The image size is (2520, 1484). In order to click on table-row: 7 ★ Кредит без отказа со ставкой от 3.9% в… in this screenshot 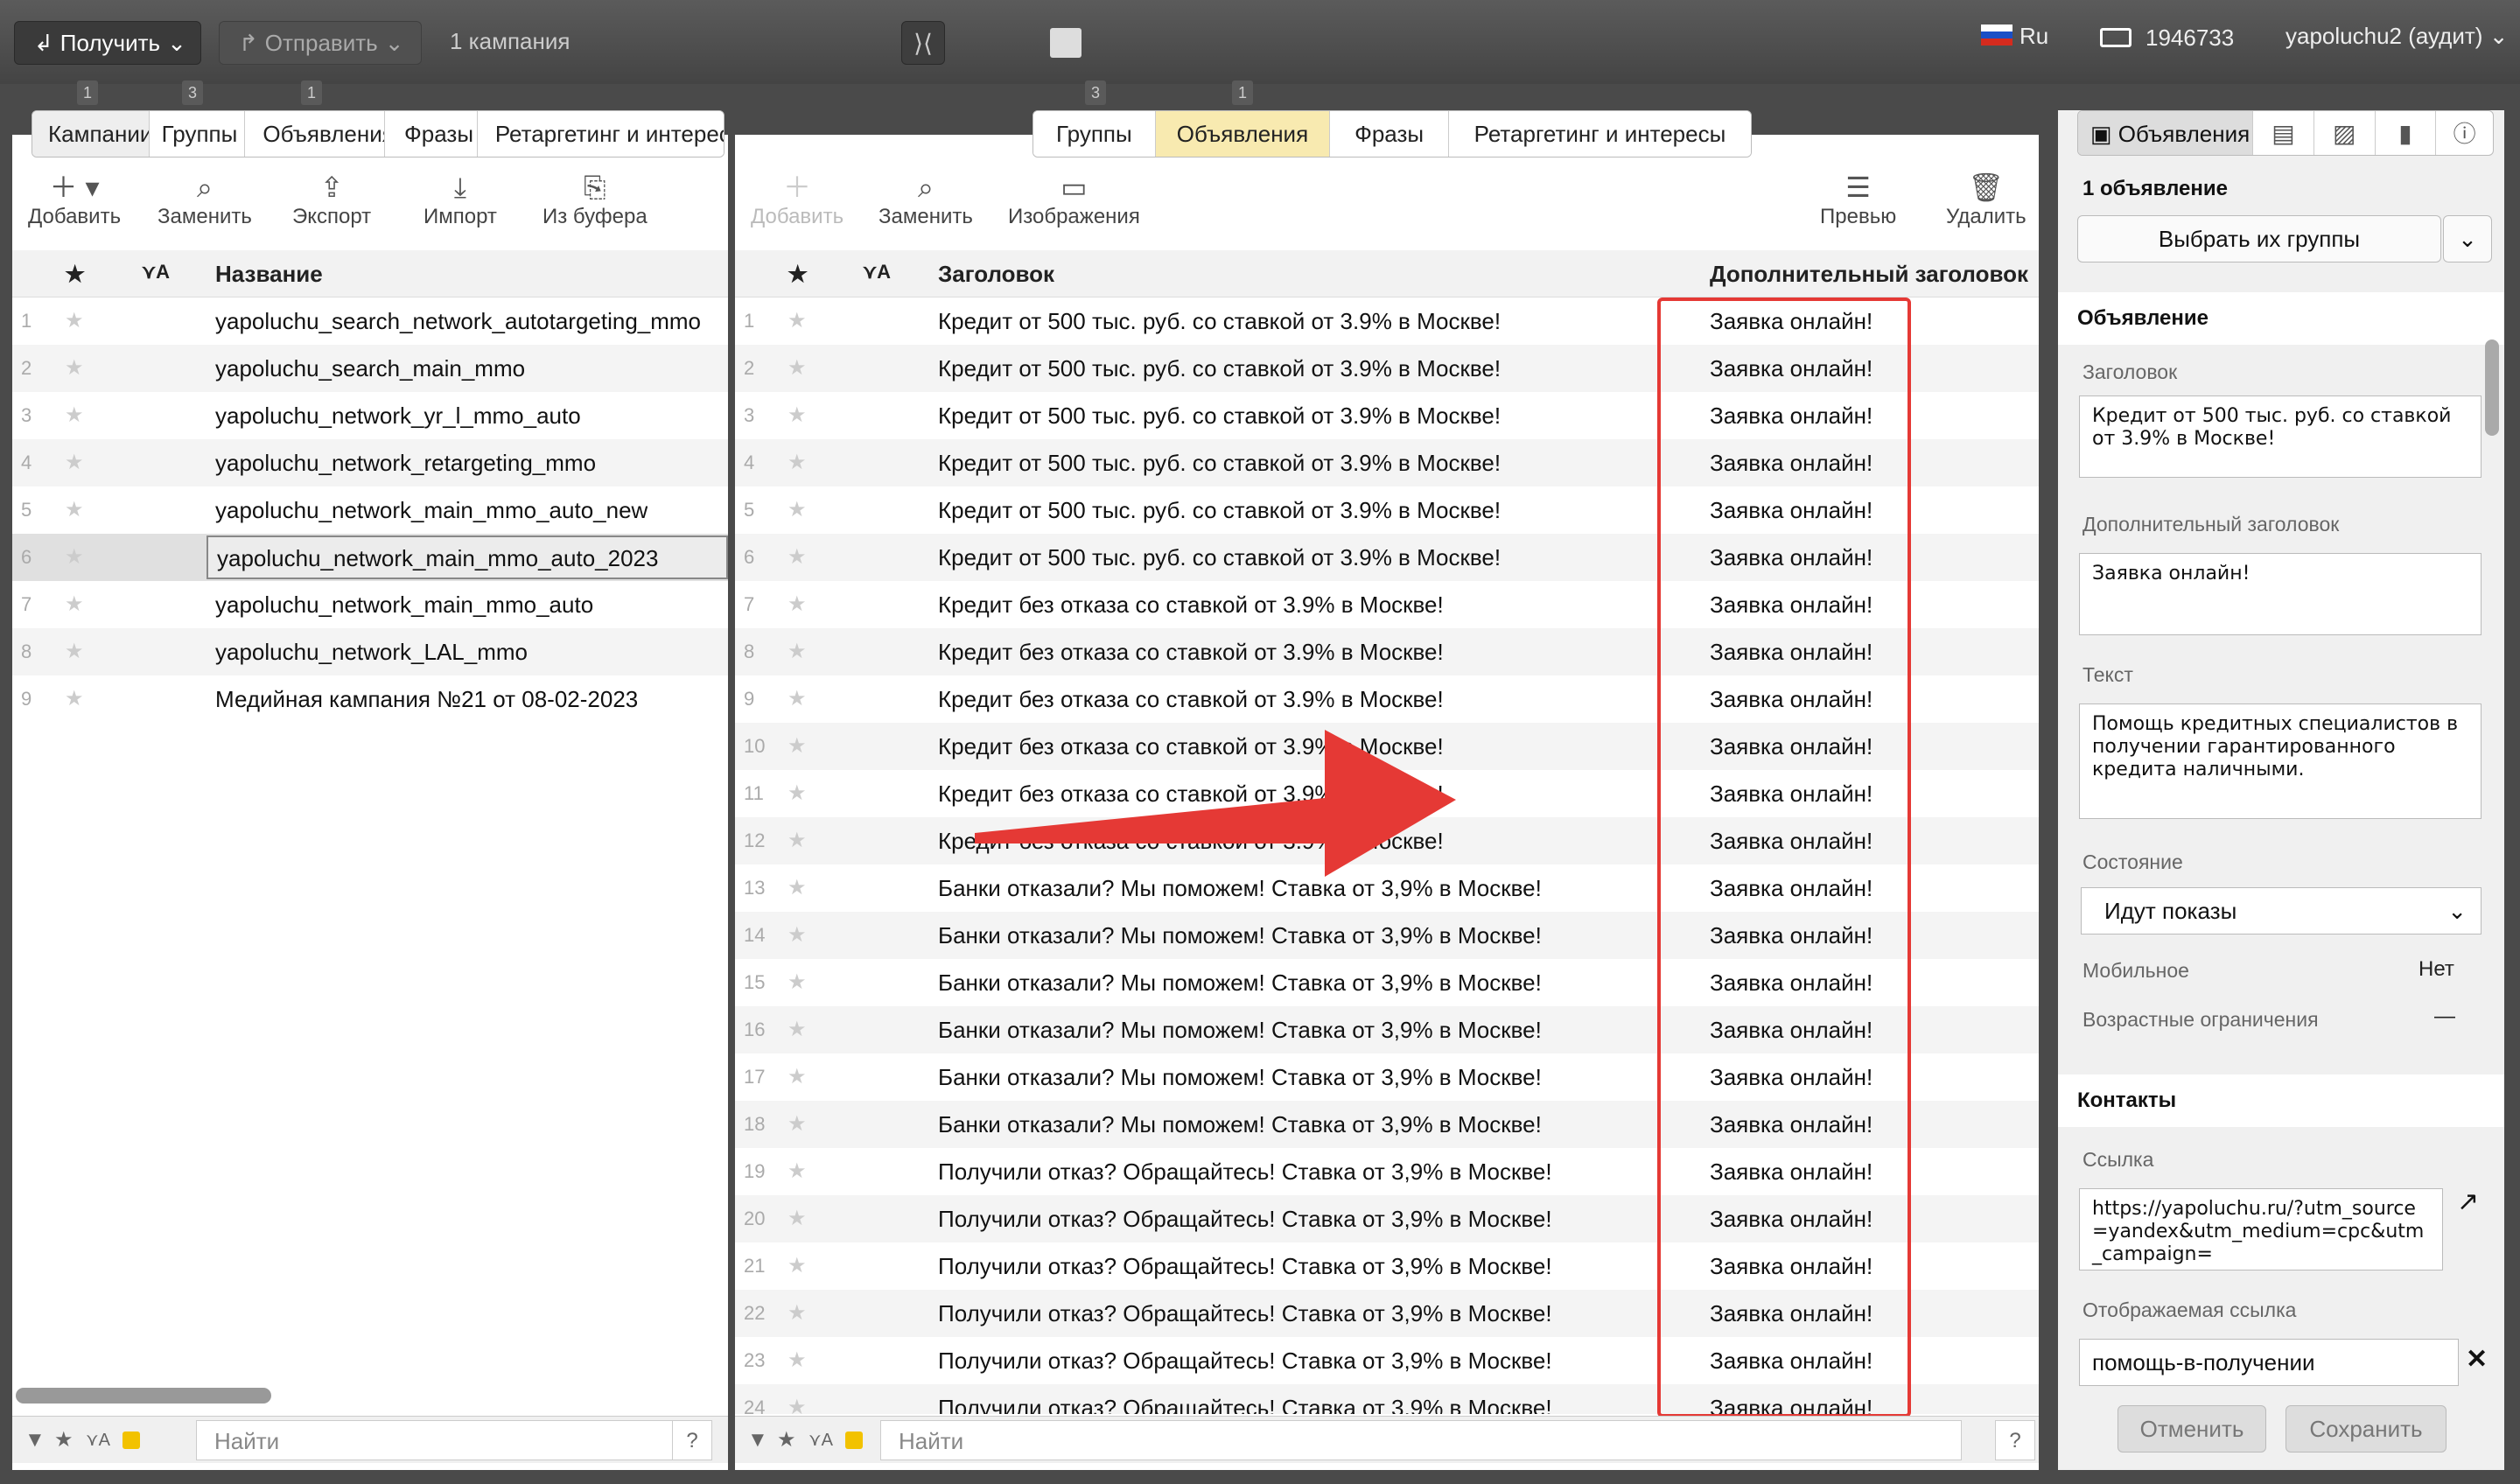, I will do `click(1387, 604)`.